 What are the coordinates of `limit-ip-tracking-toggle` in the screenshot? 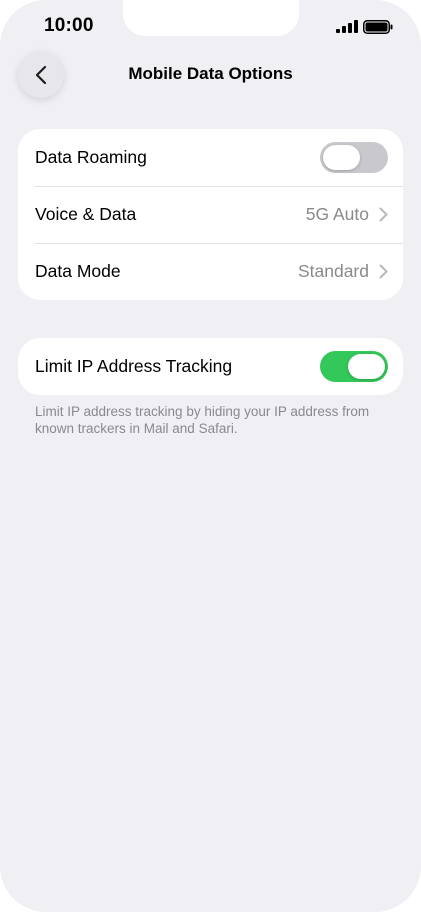 It's located at (354, 366).